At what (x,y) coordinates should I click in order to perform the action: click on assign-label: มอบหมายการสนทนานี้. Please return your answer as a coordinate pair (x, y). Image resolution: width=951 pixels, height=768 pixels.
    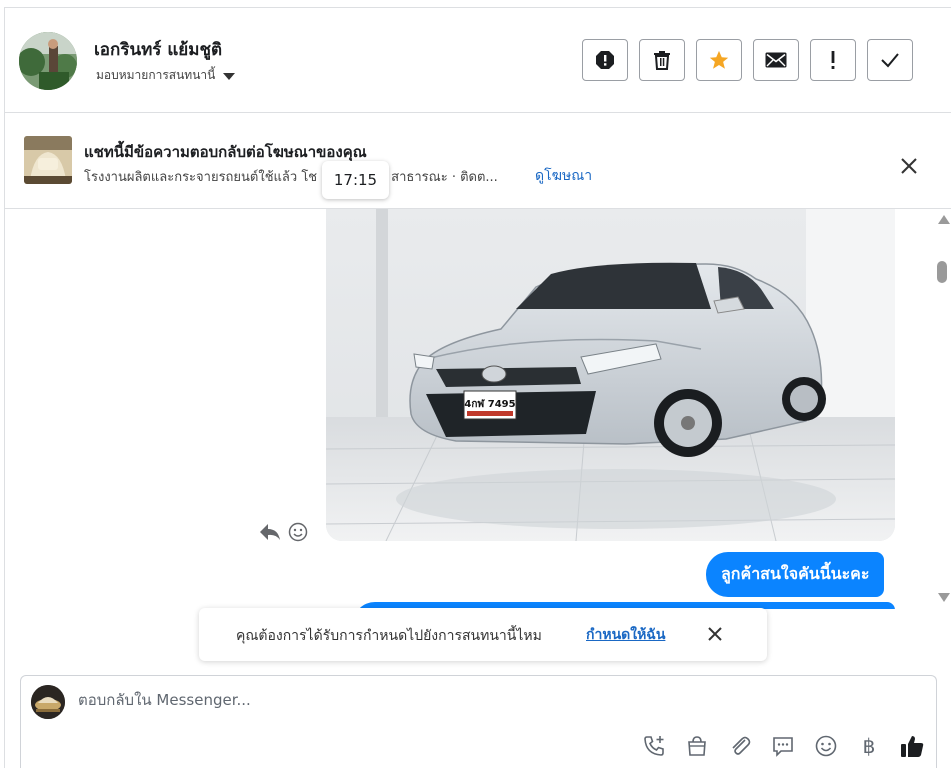
    Looking at the image, I should click on (156, 75).